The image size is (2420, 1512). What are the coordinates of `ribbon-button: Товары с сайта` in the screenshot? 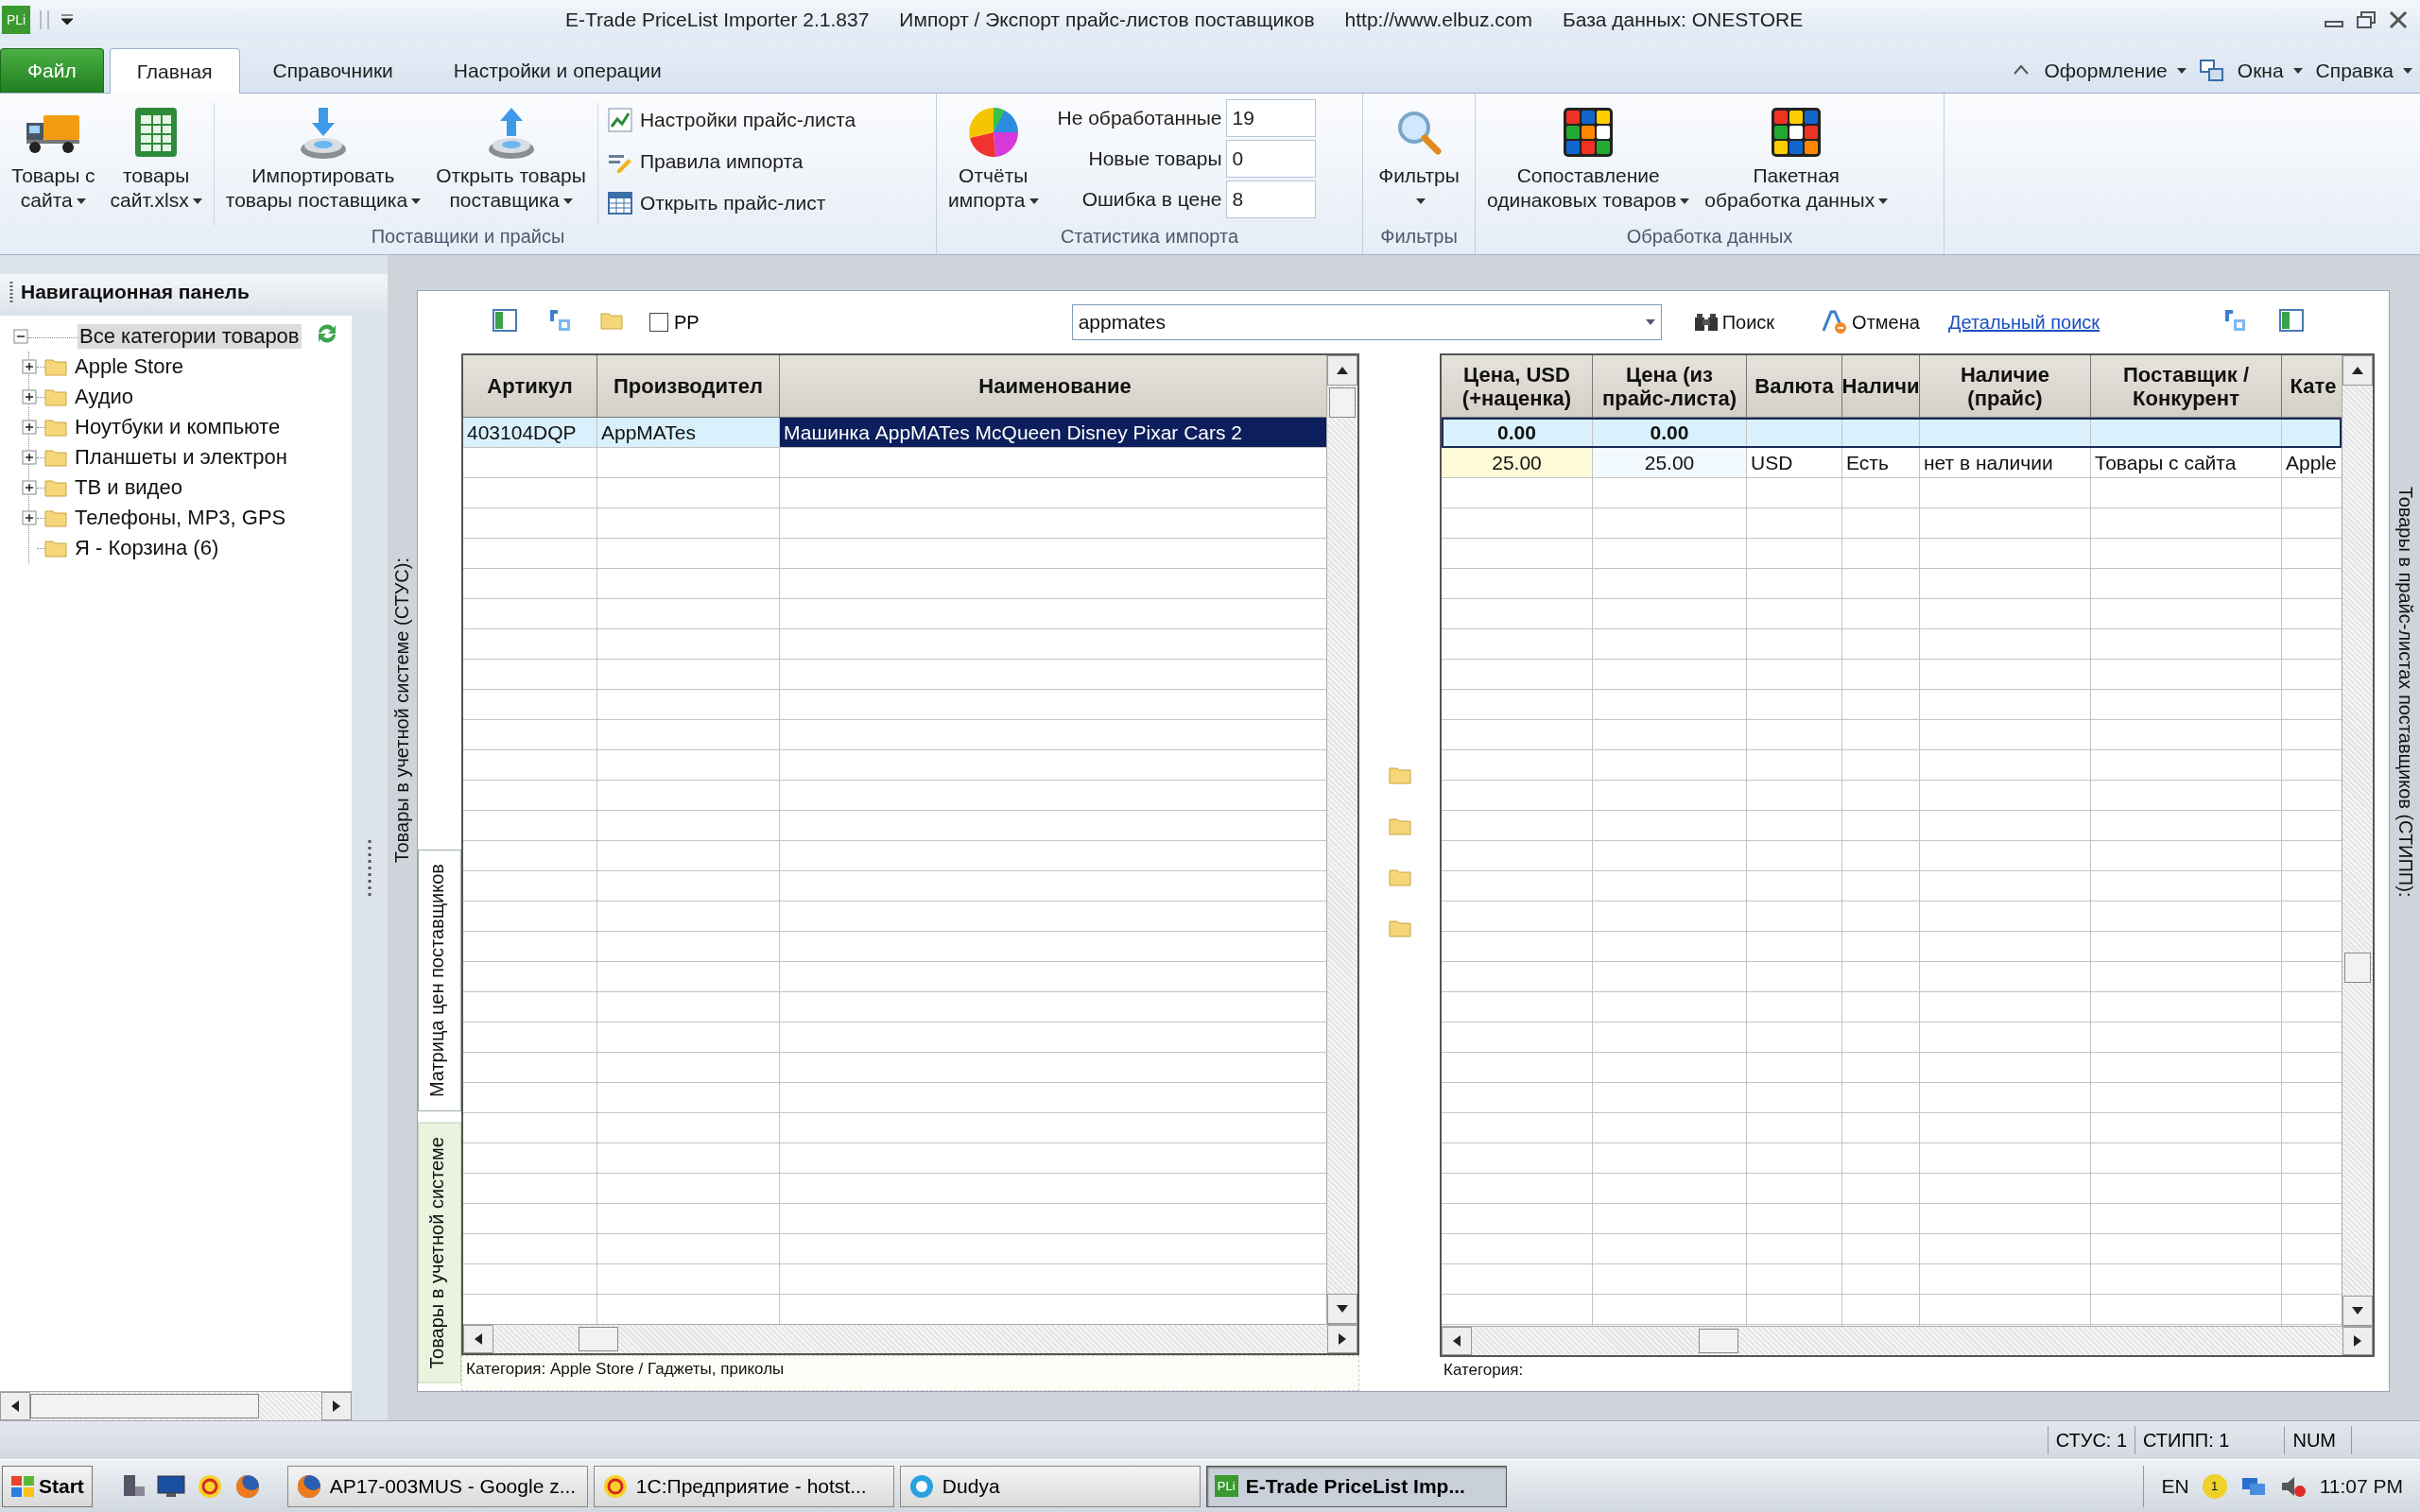 It's located at (53, 156).